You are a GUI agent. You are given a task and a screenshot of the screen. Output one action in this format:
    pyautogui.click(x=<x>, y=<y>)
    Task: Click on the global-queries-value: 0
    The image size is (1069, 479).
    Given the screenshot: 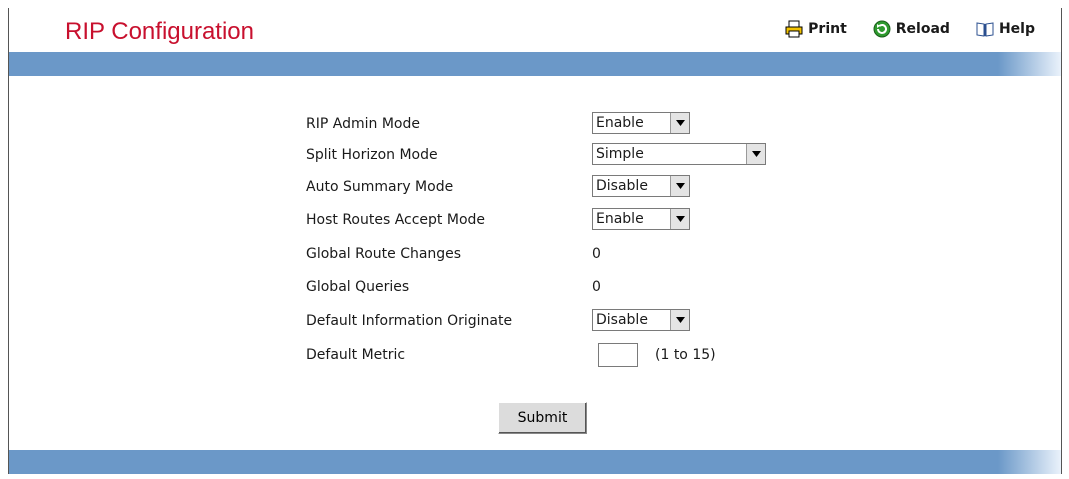 What is the action you would take?
    pyautogui.click(x=596, y=287)
    